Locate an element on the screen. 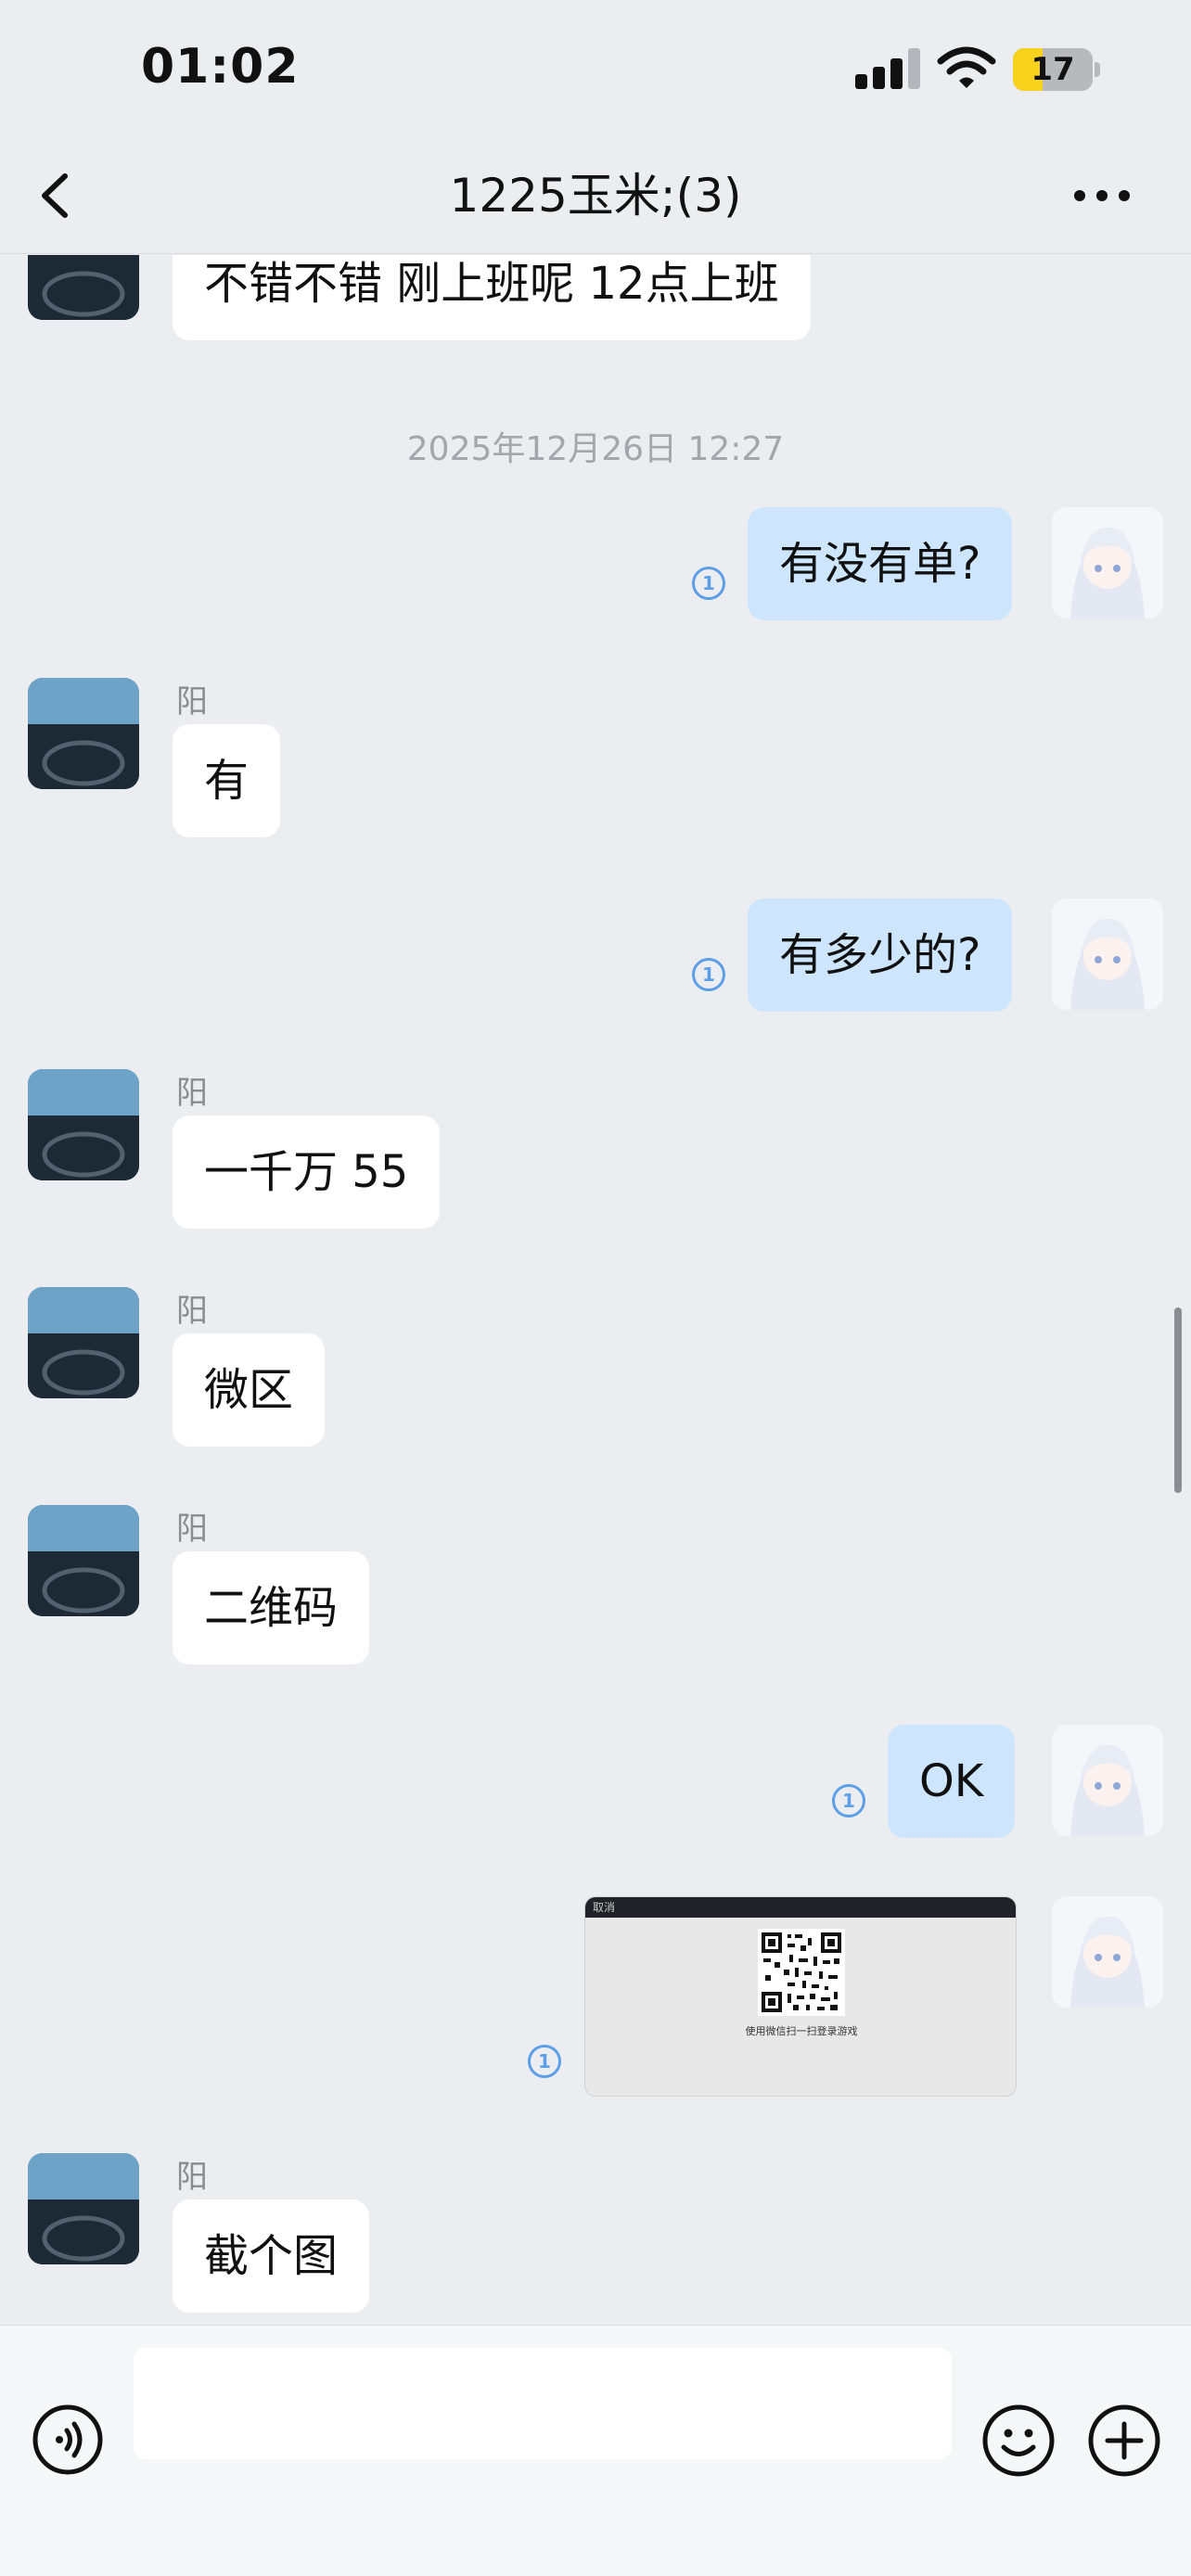  message-bubble: 二维码 is located at coordinates (271, 1607).